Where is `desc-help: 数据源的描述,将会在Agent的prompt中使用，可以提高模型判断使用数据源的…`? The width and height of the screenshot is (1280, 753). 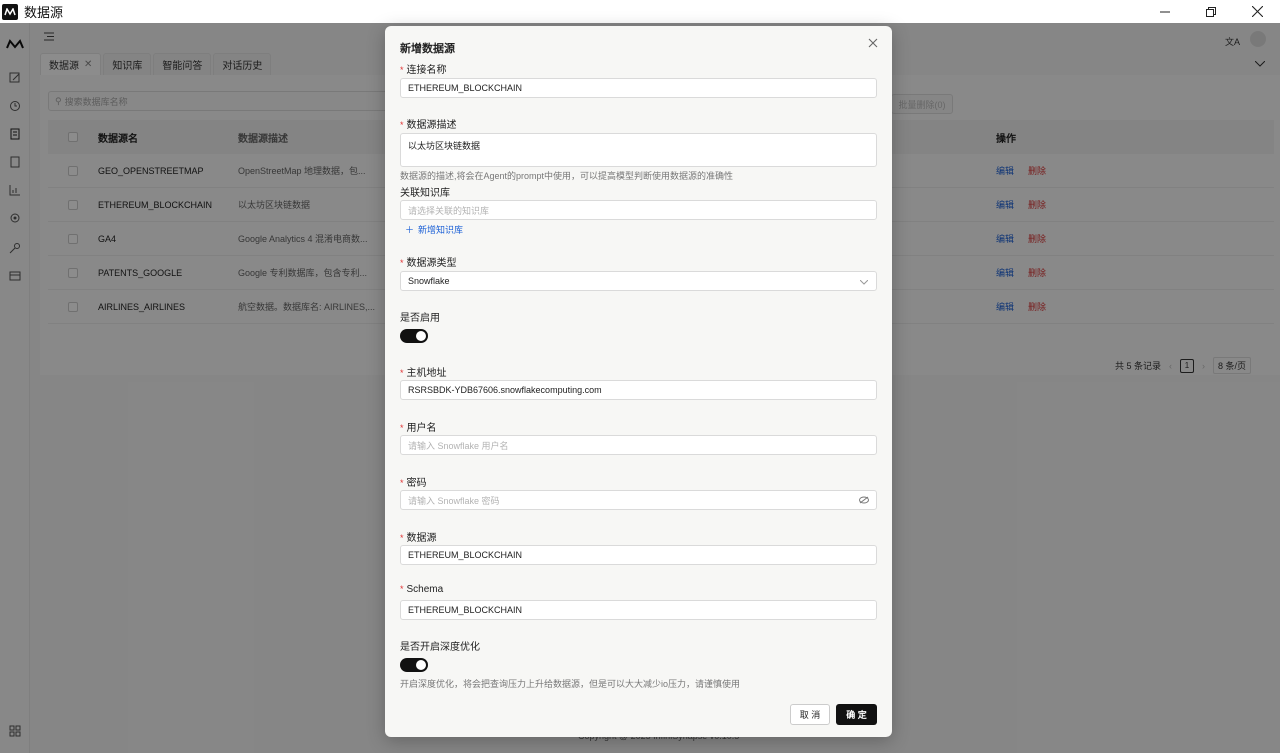
desc-help: 数据源的描述,将会在Agent的prompt中使用，可以提高模型判断使用数据源的… is located at coordinates (567, 176).